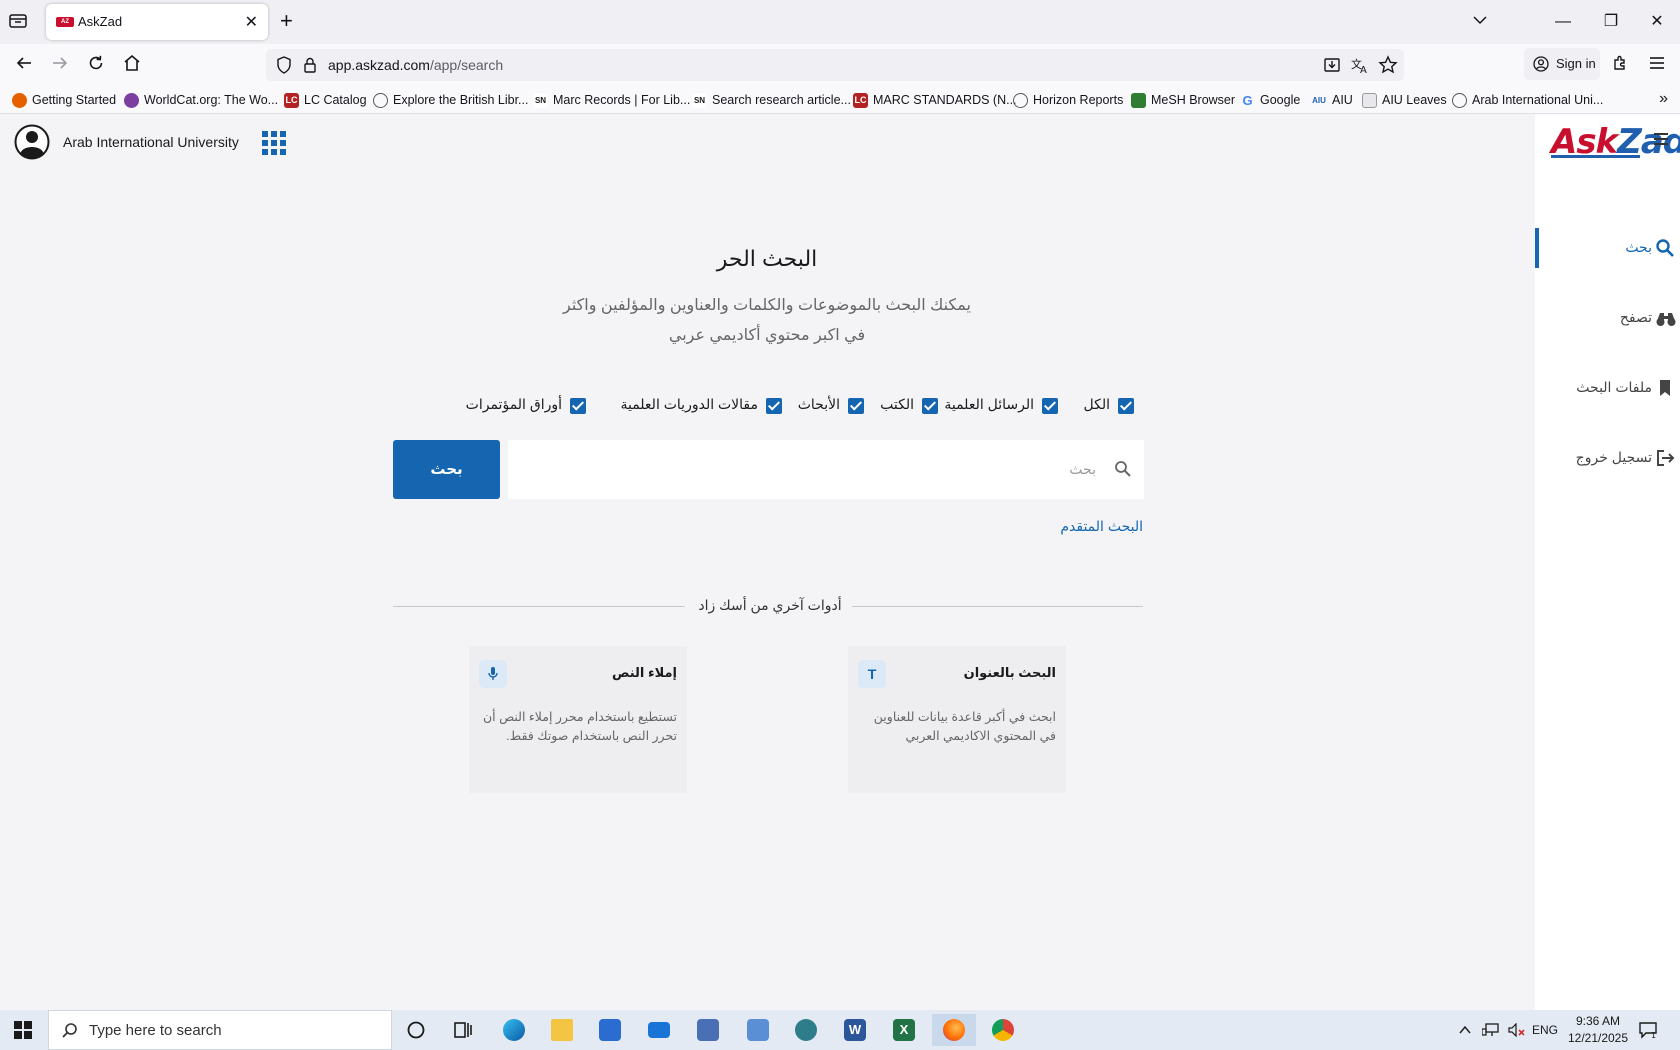 This screenshot has height=1050, width=1680. What do you see at coordinates (32, 142) in the screenshot?
I see `avatar` at bounding box center [32, 142].